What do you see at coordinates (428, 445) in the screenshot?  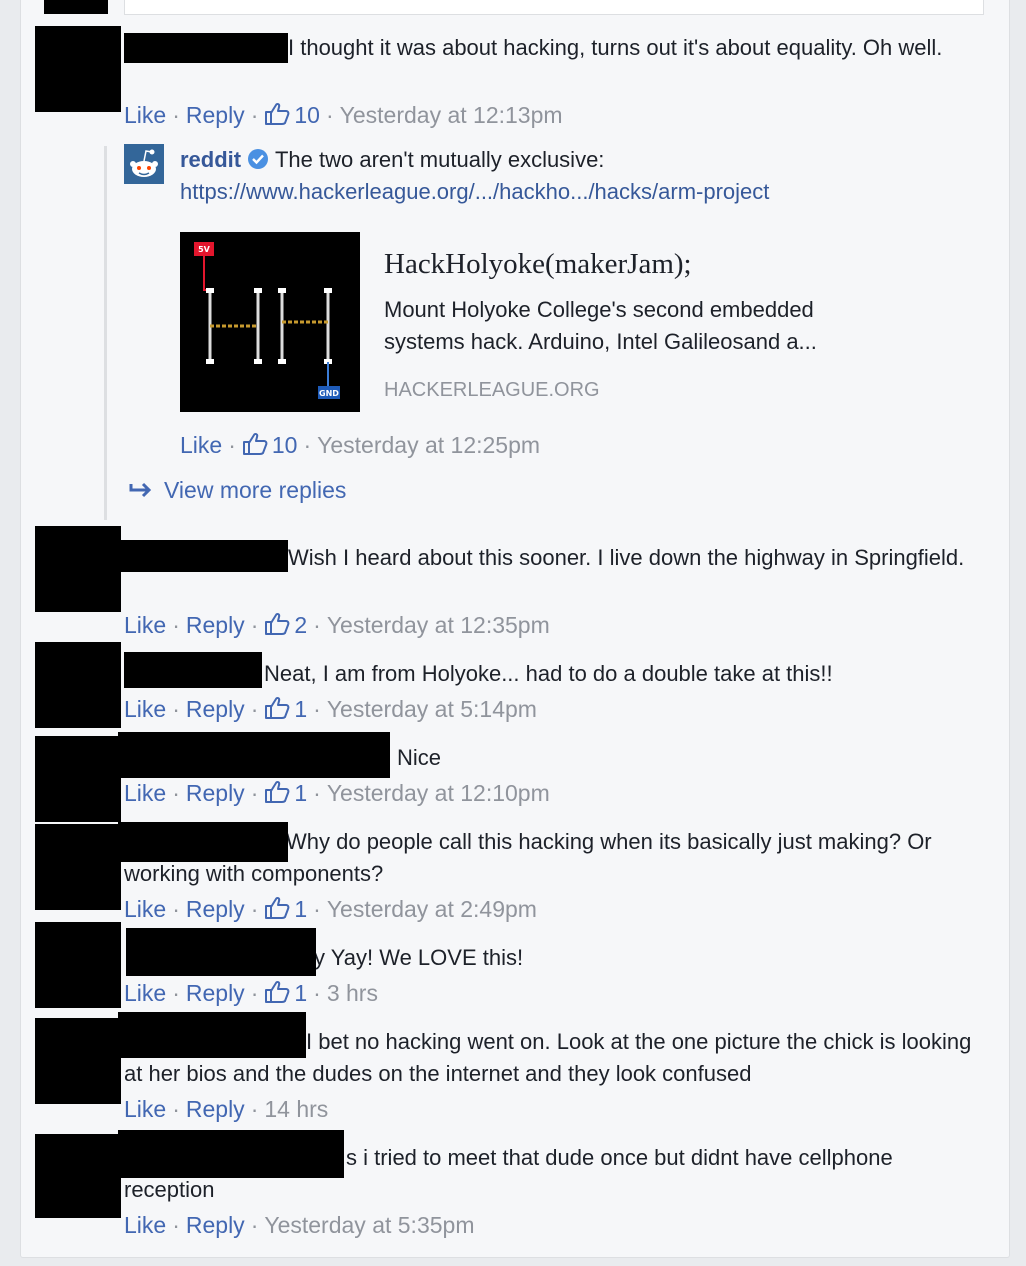 I see `timestamp: Yesterday at 12:25pm` at bounding box center [428, 445].